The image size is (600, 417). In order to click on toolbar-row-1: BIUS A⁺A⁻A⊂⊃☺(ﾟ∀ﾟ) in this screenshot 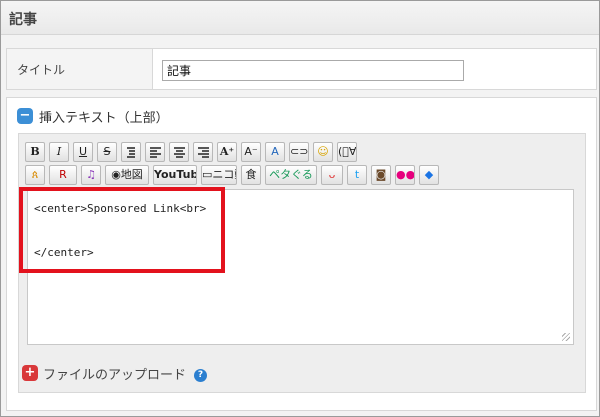, I will do `click(303, 152)`.